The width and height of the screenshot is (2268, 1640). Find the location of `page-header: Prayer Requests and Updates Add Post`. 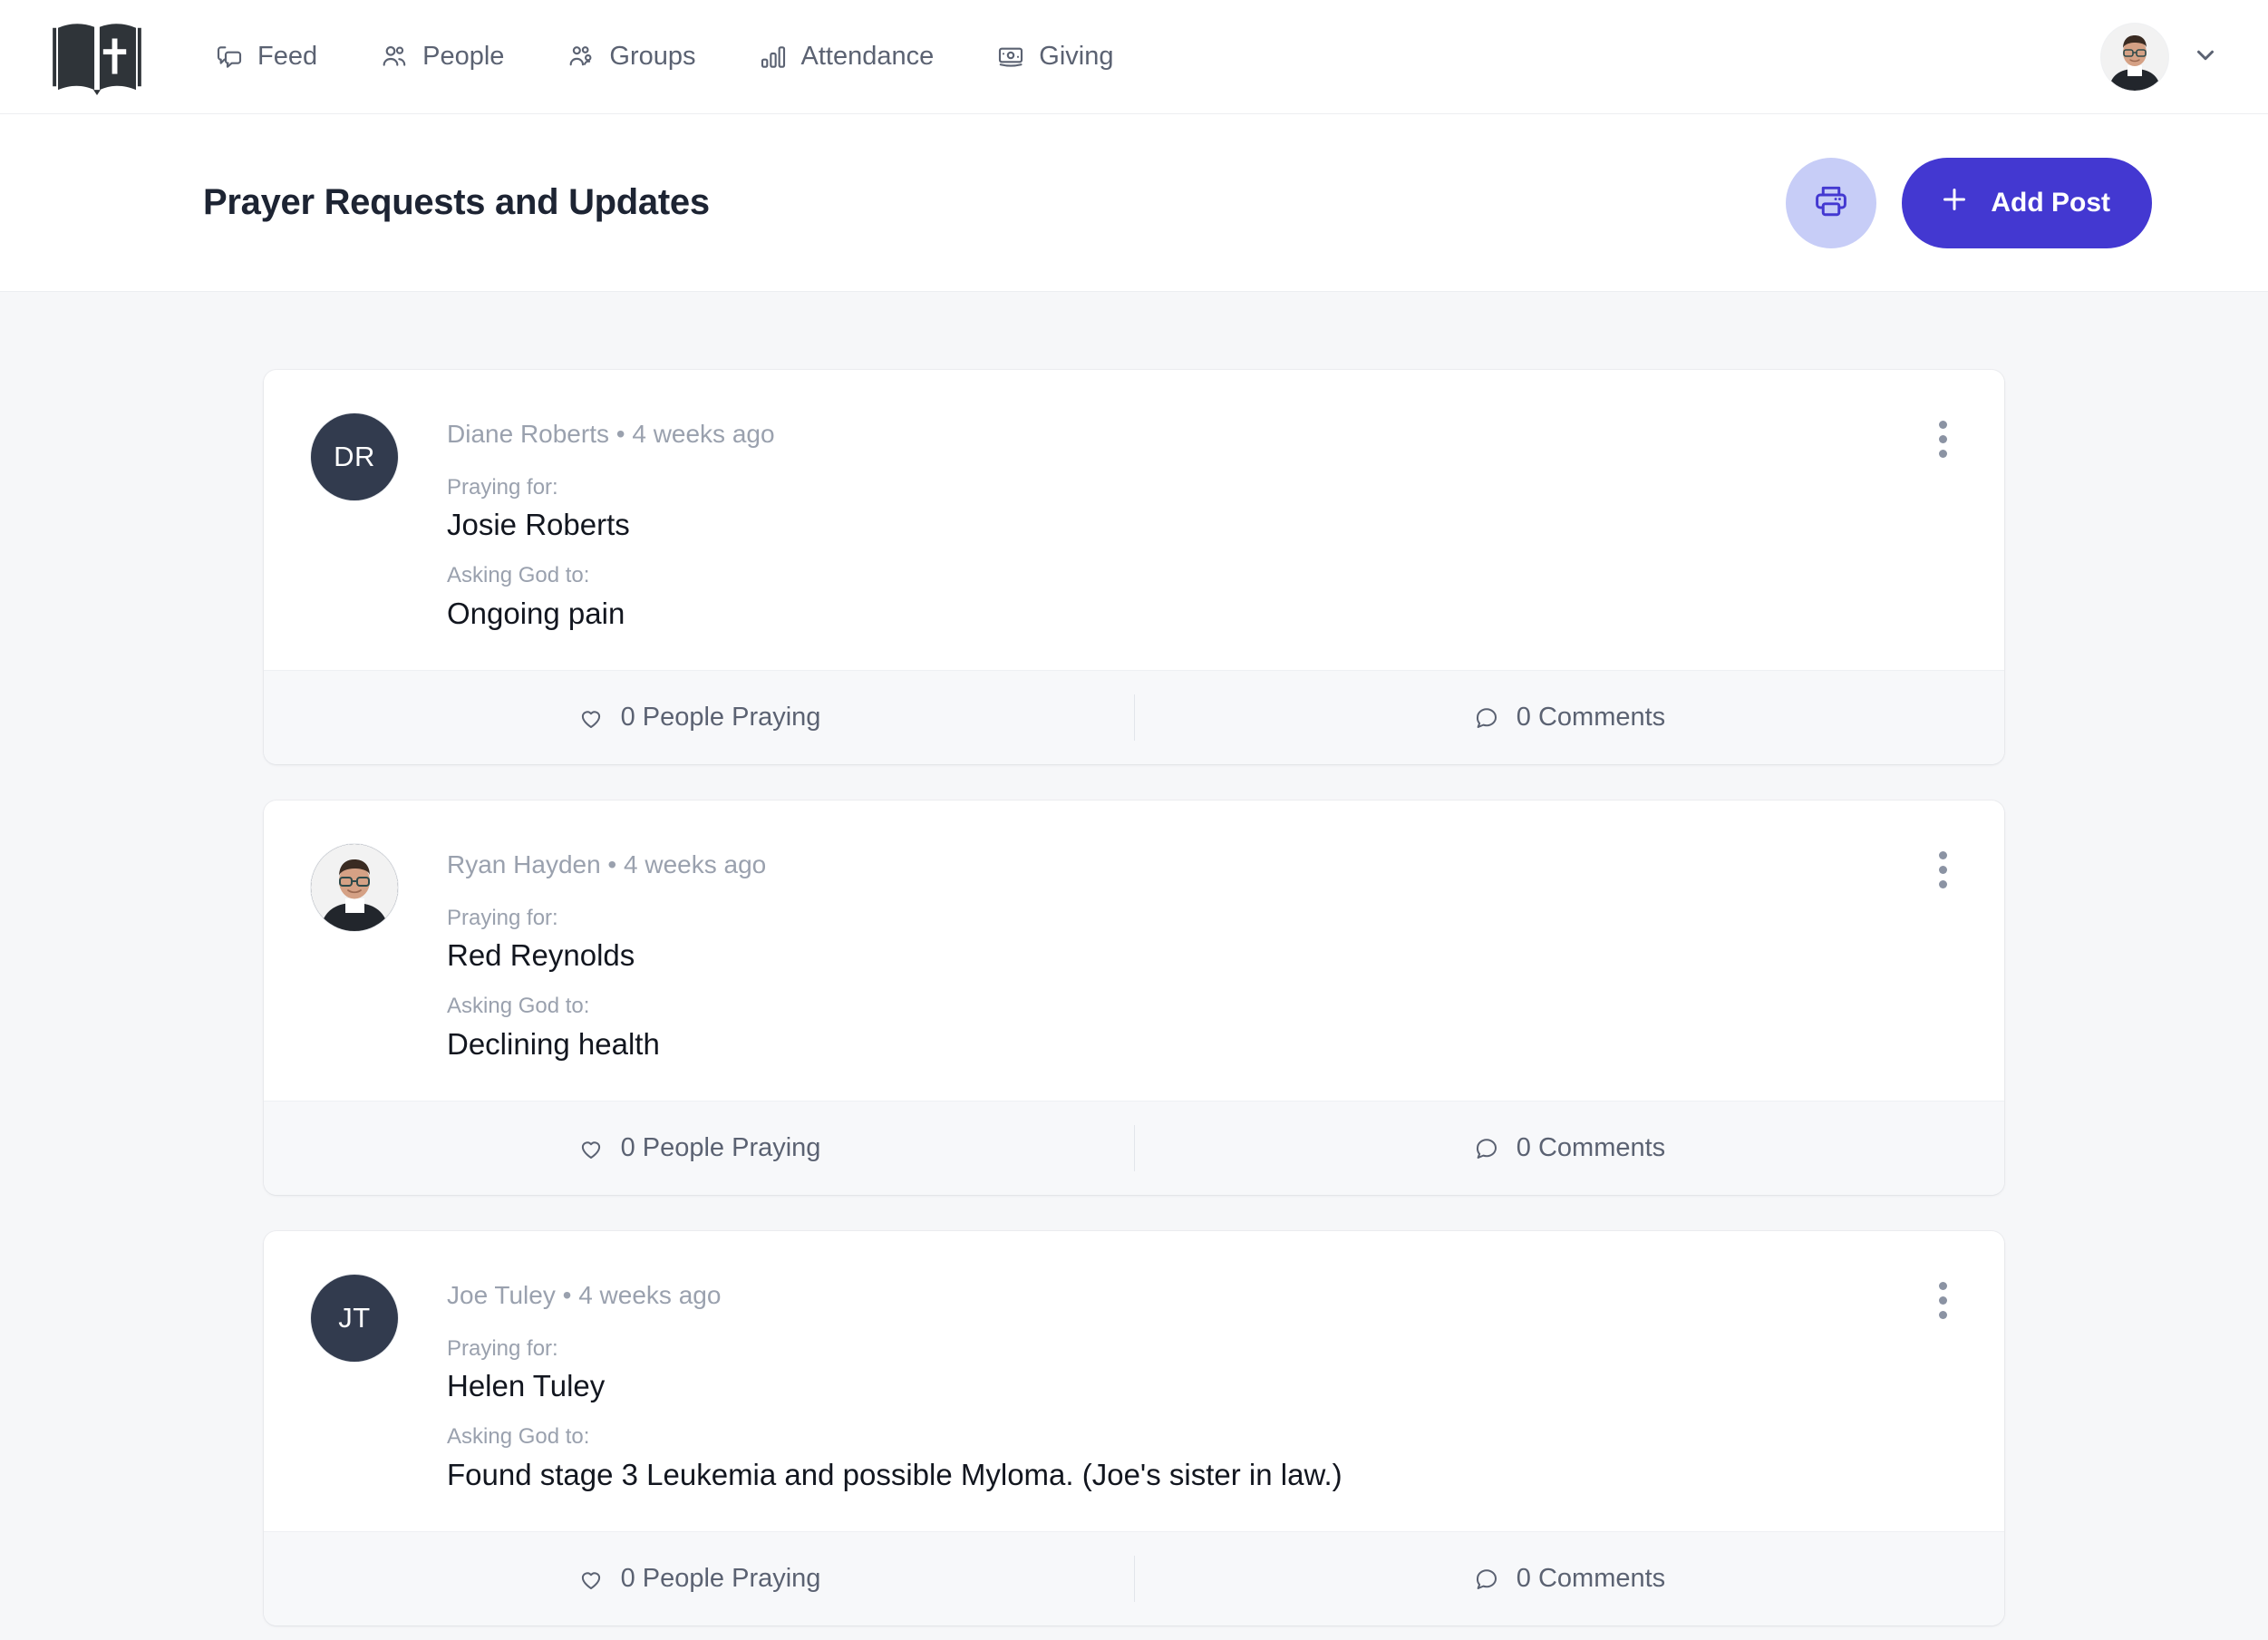

page-header: Prayer Requests and Updates Add Post is located at coordinates (1134, 203).